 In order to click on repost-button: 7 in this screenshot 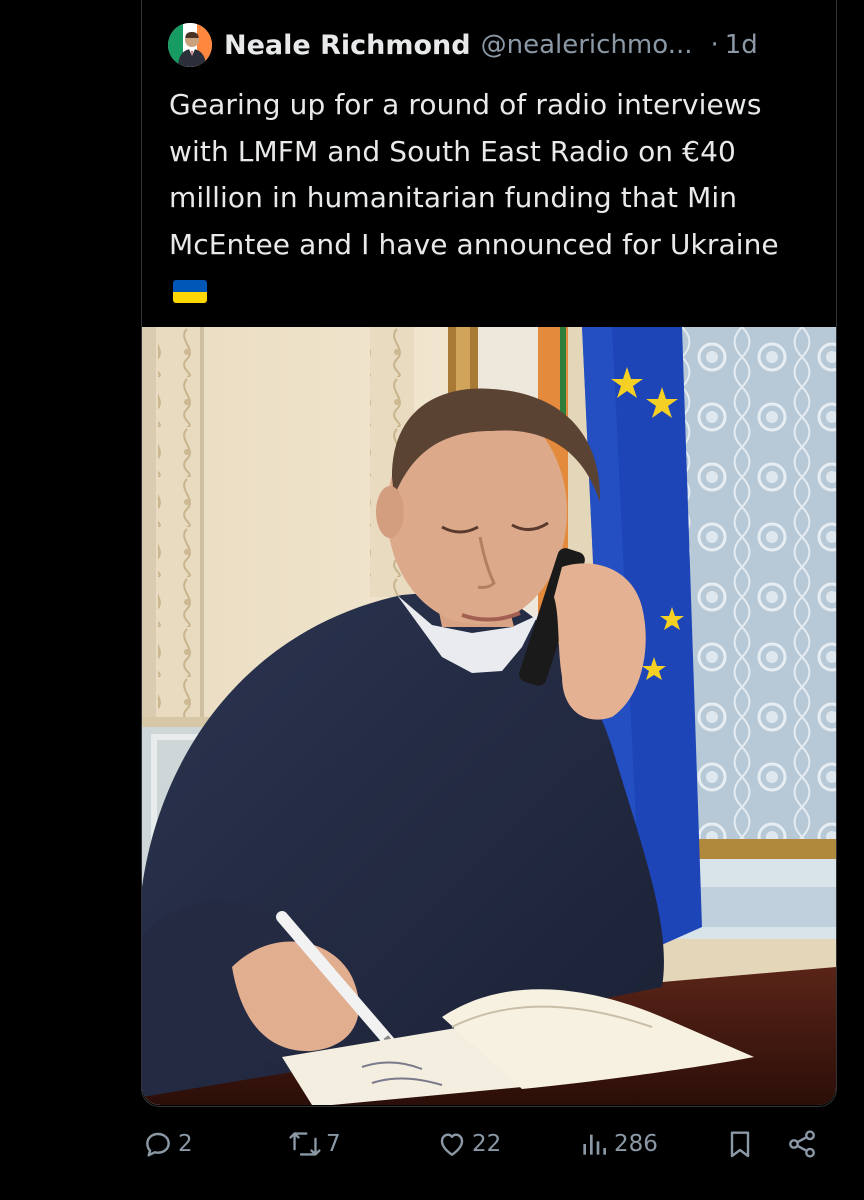, I will do `click(314, 1144)`.